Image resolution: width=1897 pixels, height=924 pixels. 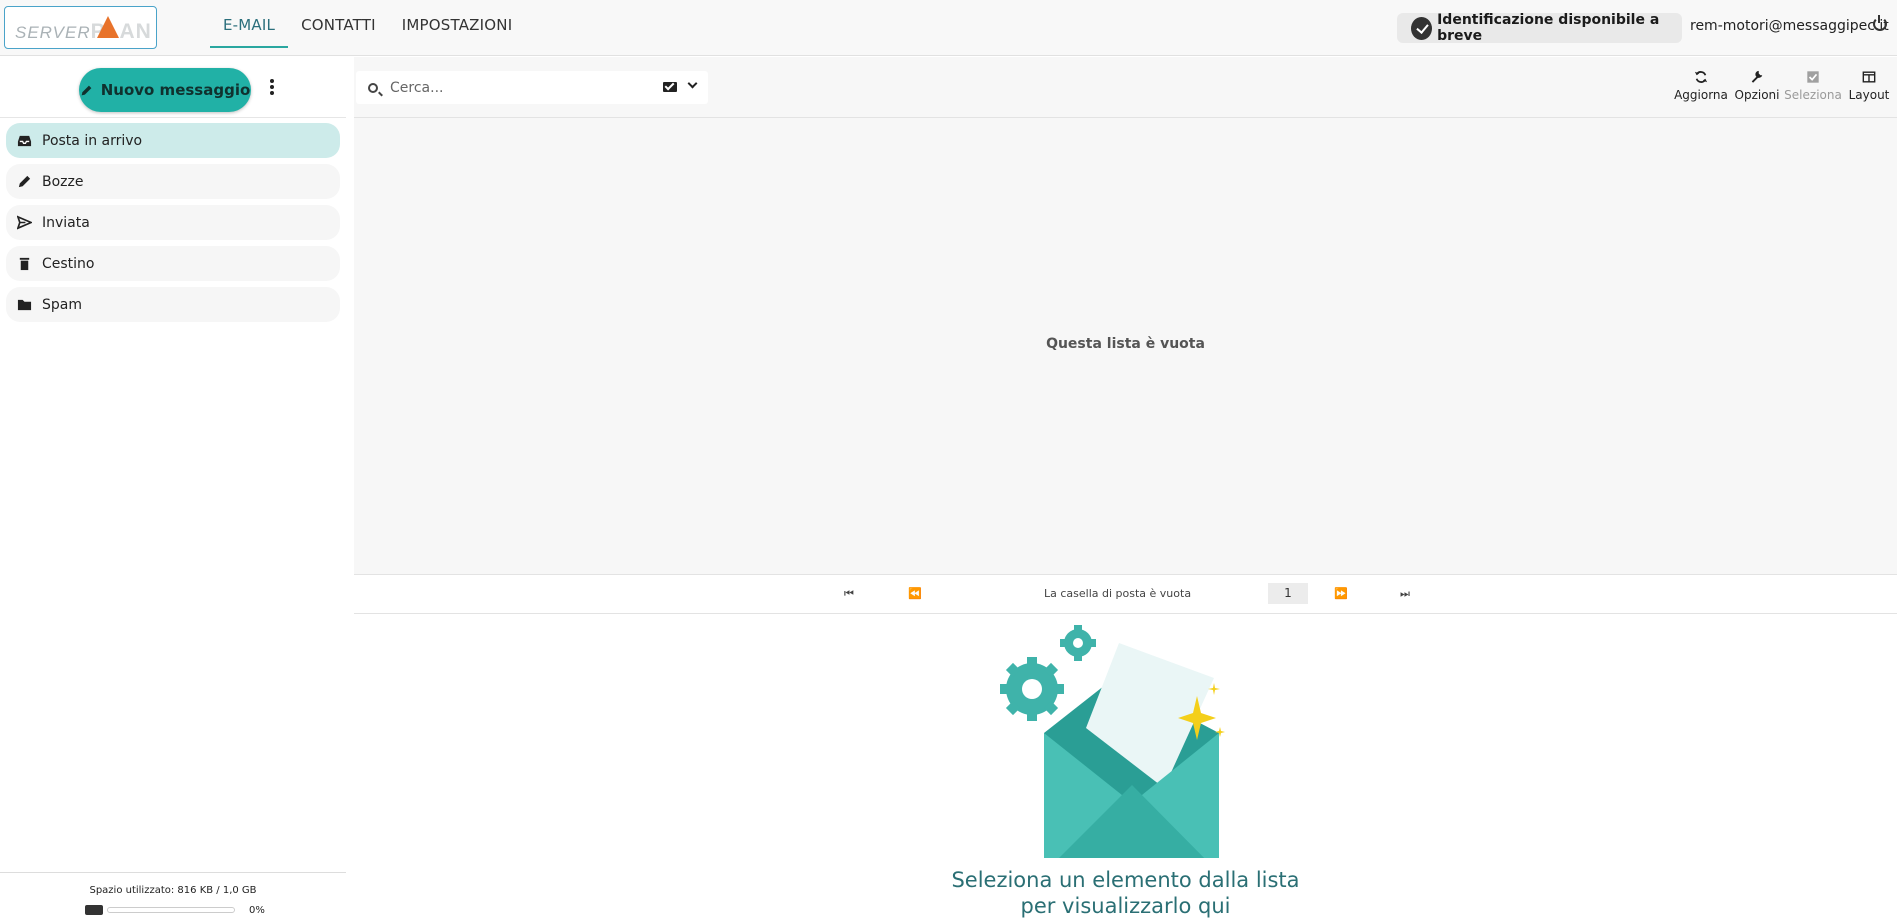 What do you see at coordinates (173, 140) in the screenshot?
I see `folder-posta-in-arrivo: Posta in arrivo` at bounding box center [173, 140].